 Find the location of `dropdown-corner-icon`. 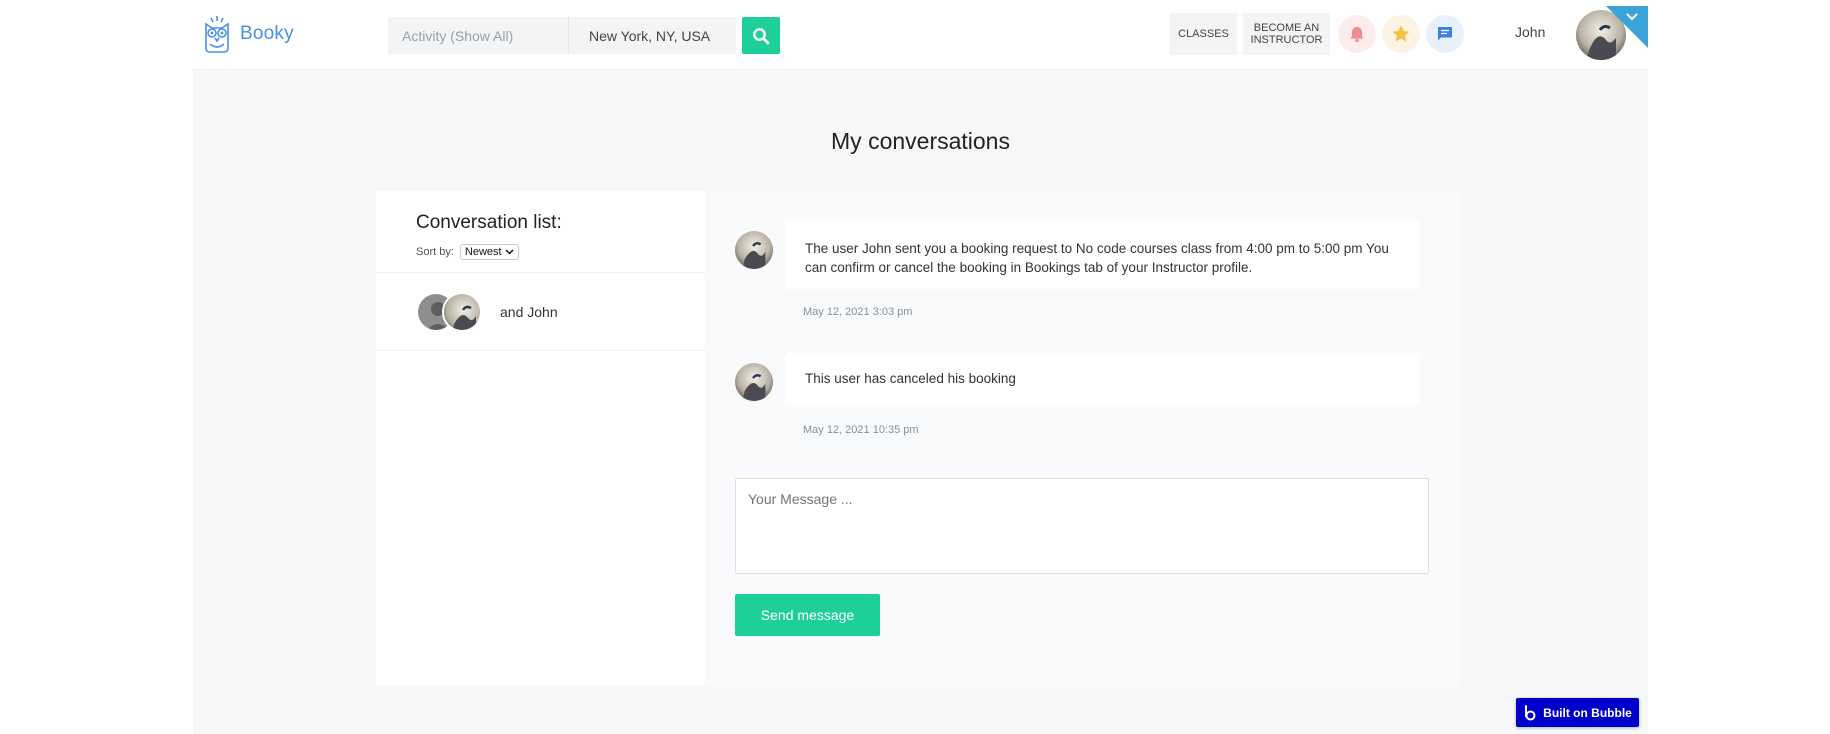

dropdown-corner-icon is located at coordinates (1627, 27).